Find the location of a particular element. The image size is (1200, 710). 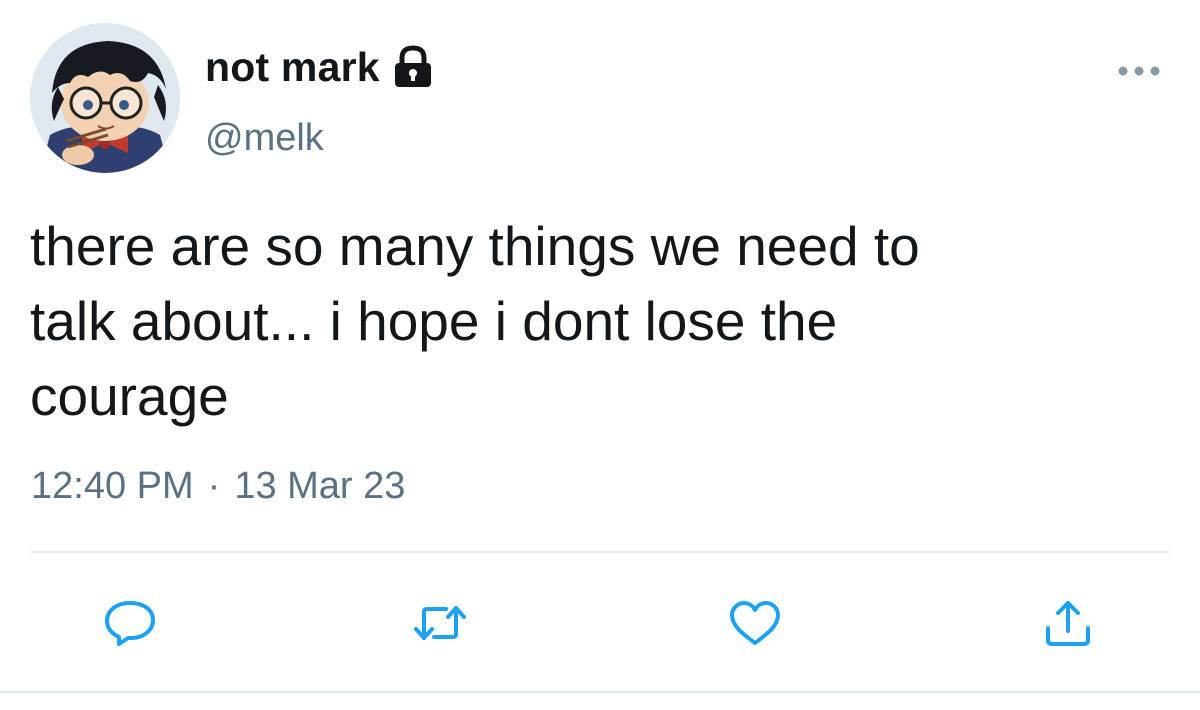

heart-icon is located at coordinates (755, 623).